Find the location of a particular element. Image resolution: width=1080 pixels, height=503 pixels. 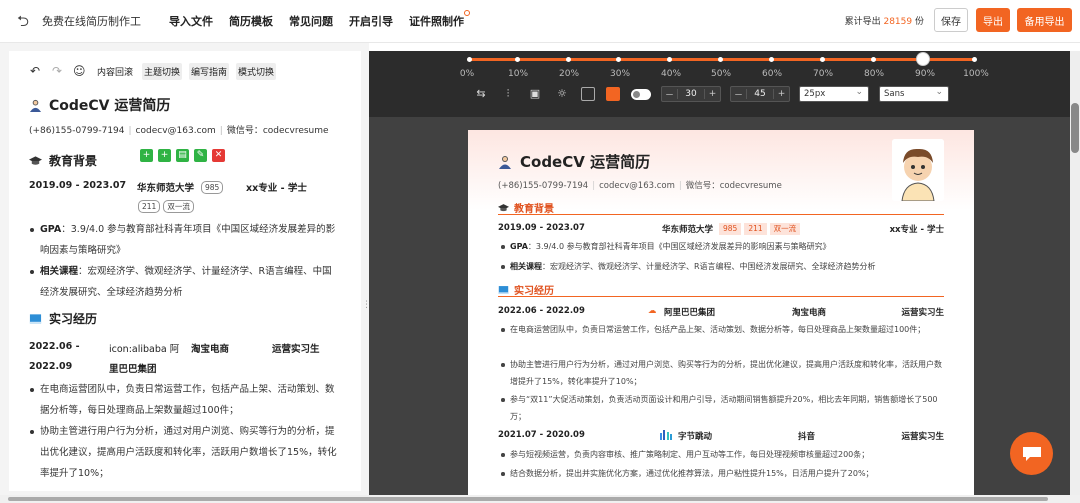

vertical-scrollbar is located at coordinates (1075, 273).